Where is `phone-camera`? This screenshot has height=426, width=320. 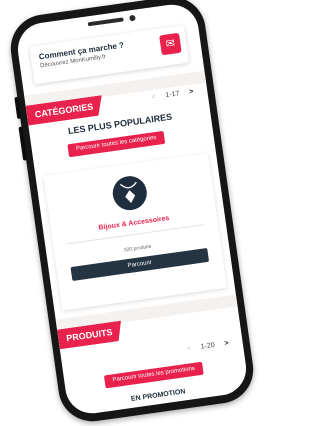 phone-camera is located at coordinates (132, 18).